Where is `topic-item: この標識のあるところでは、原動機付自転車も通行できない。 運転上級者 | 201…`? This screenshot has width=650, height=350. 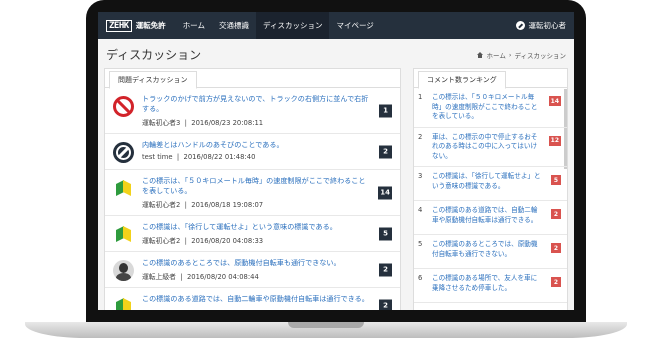 topic-item: この標識のあるところでは、原動機付自転車も通行できない。 運転上級者 | 201… is located at coordinates (252, 270).